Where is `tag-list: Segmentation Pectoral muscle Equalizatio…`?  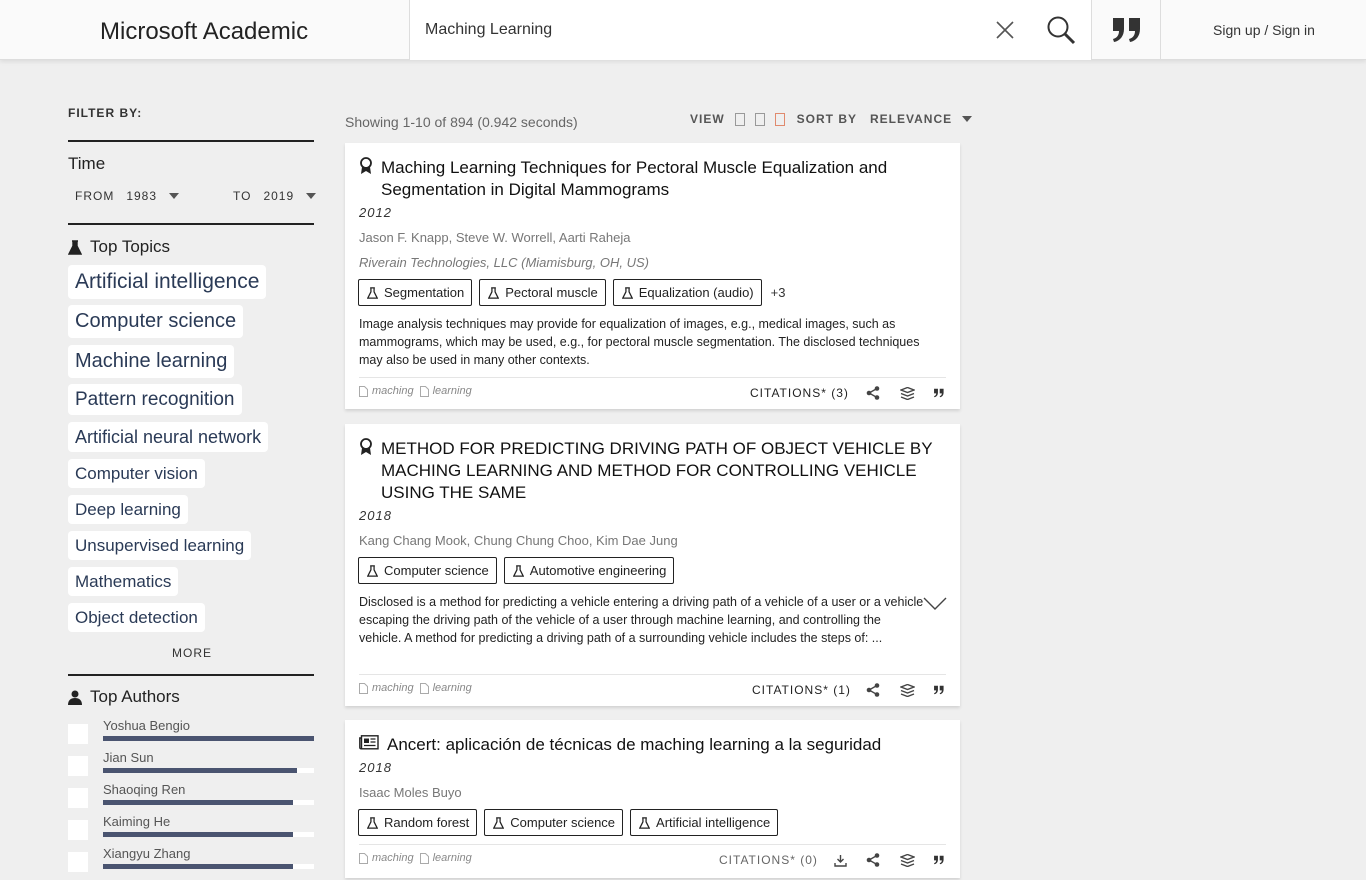
tag-list: Segmentation Pectoral muscle Equalizatio… is located at coordinates (571, 292).